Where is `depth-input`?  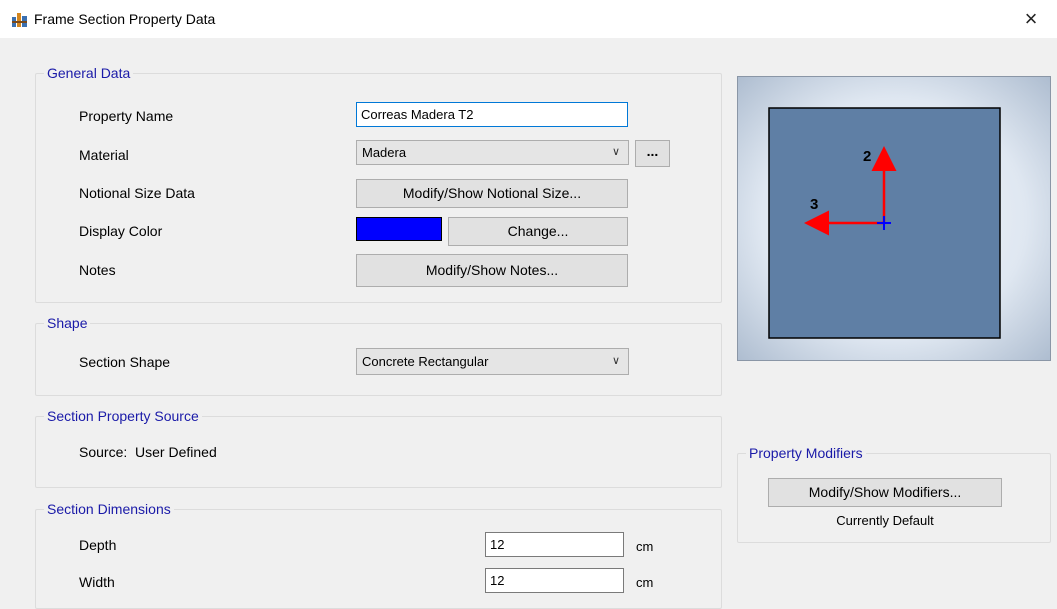
depth-input is located at coordinates (554, 544).